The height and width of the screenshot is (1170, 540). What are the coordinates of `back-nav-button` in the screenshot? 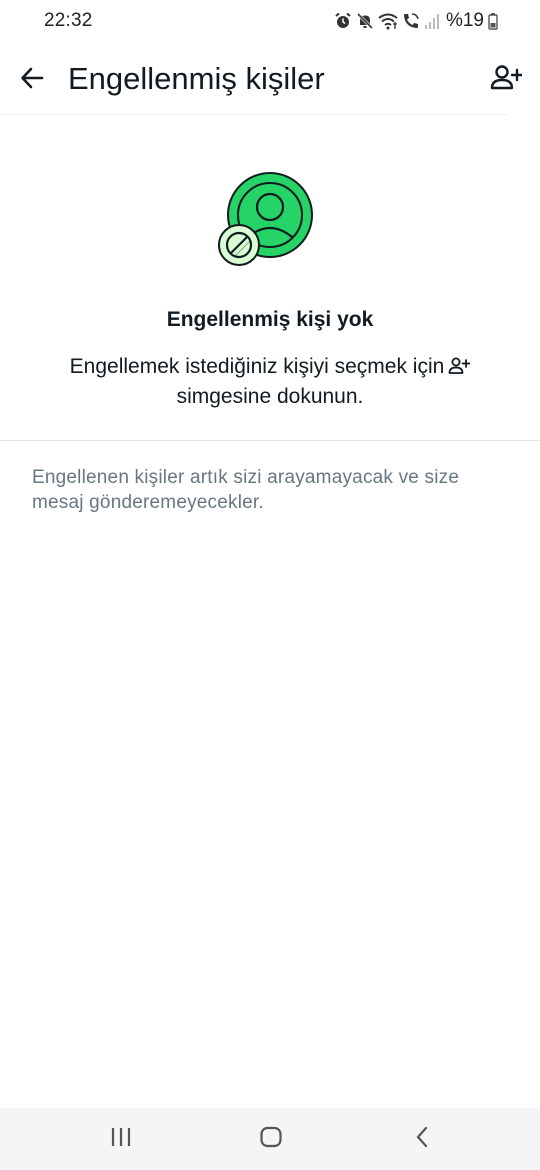 It's located at (423, 1139).